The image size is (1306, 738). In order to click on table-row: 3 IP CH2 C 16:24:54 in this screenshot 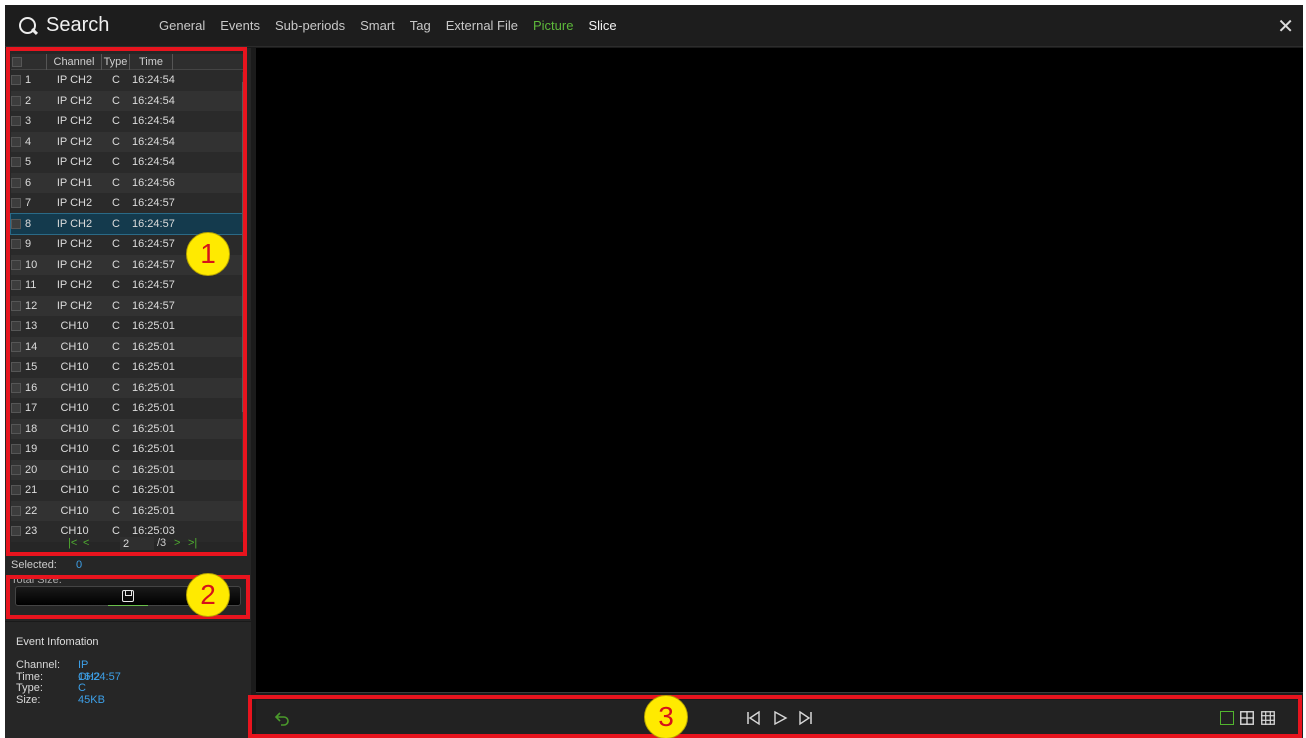, I will do `click(128, 121)`.